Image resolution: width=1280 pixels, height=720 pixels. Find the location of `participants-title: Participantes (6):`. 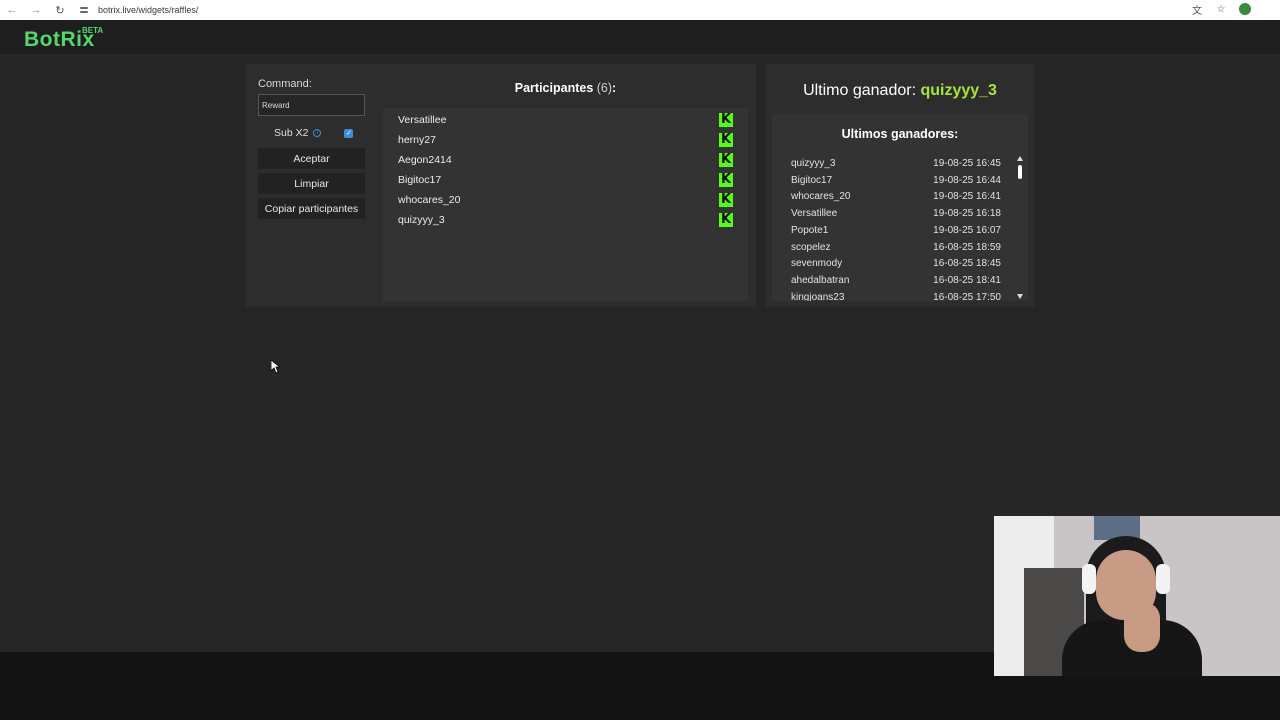

participants-title: Participantes (6): is located at coordinates (565, 88).